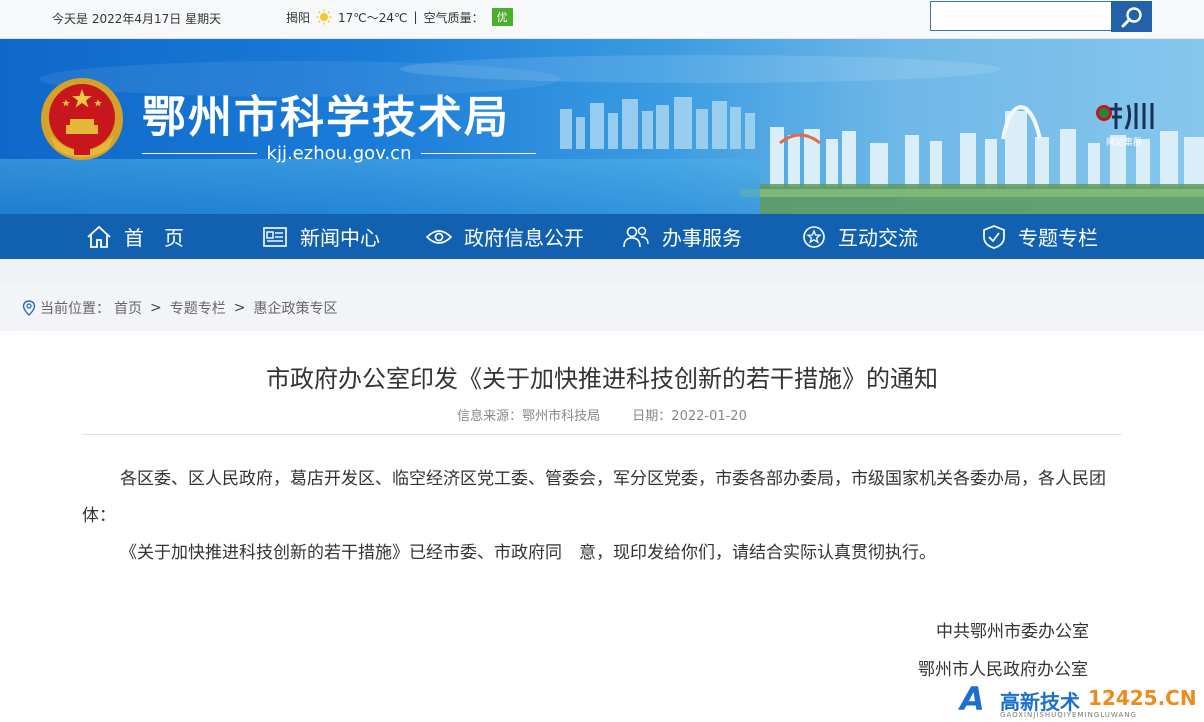  I want to click on nav-item-home: 首 页, so click(135, 236).